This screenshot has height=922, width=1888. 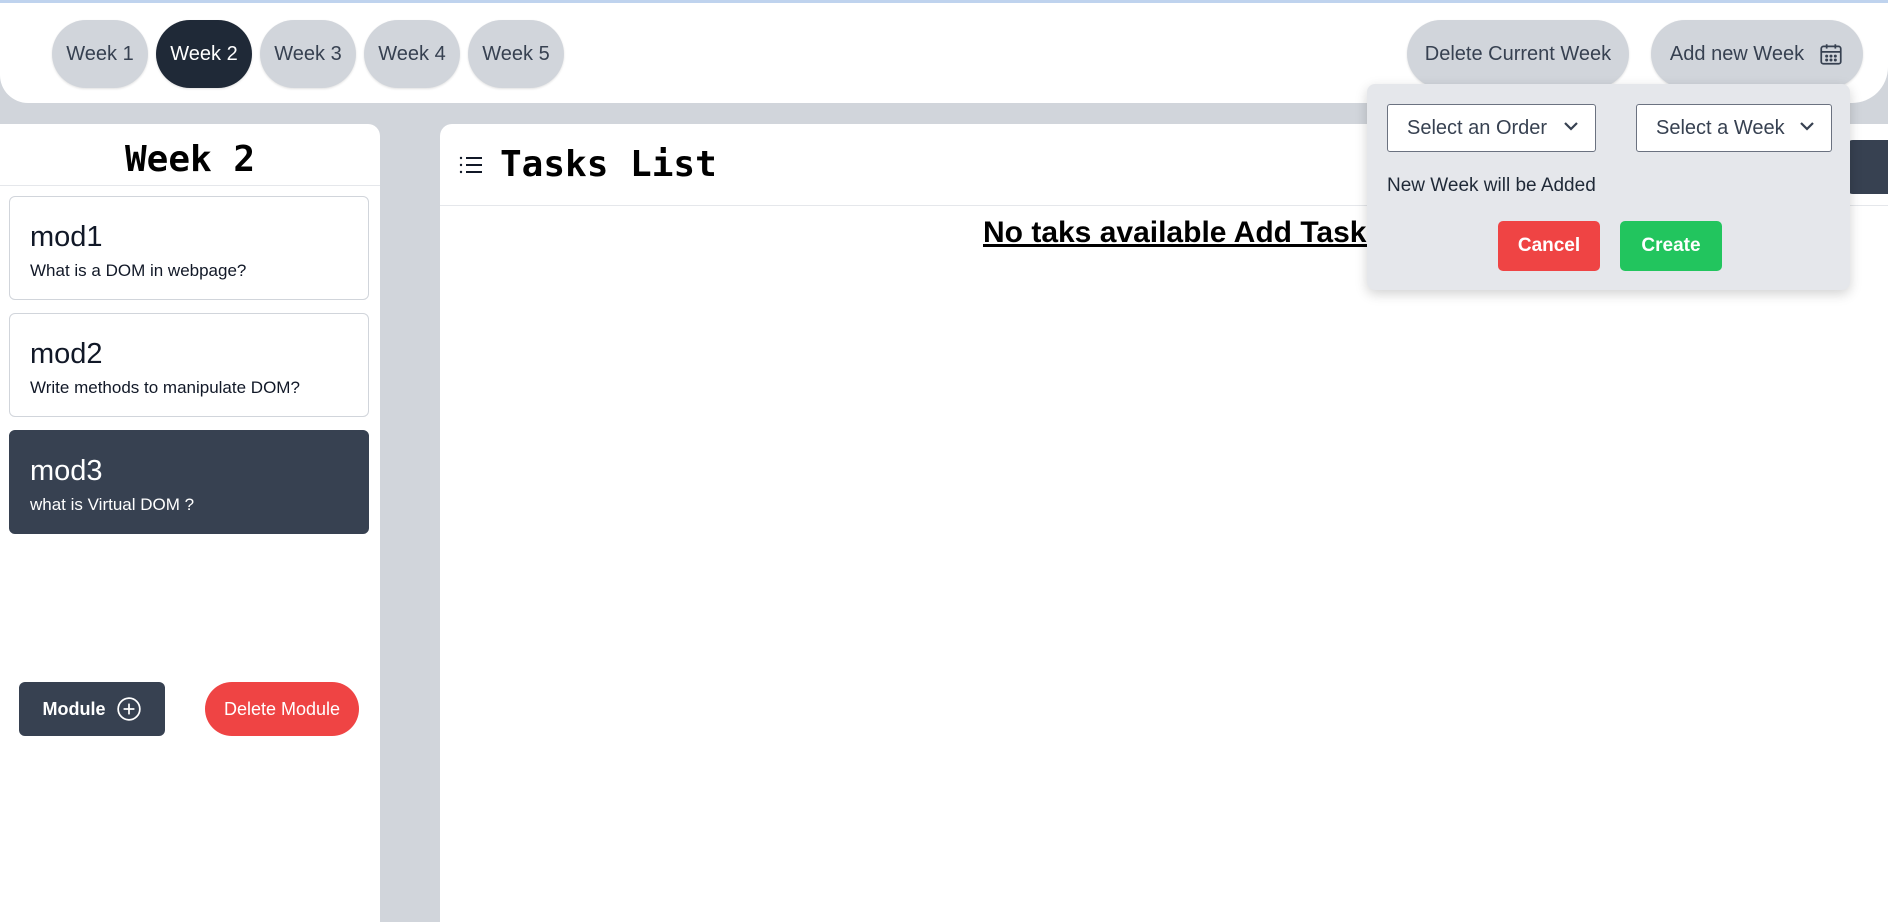 I want to click on module-name: mod3, so click(x=66, y=471).